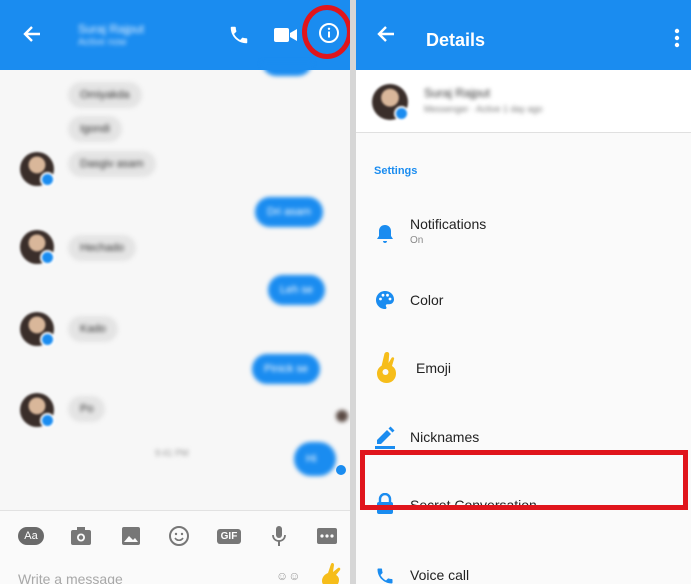 This screenshot has height=584, width=691. What do you see at coordinates (172, 453) in the screenshot?
I see `message-timestamp: 9:41 PM` at bounding box center [172, 453].